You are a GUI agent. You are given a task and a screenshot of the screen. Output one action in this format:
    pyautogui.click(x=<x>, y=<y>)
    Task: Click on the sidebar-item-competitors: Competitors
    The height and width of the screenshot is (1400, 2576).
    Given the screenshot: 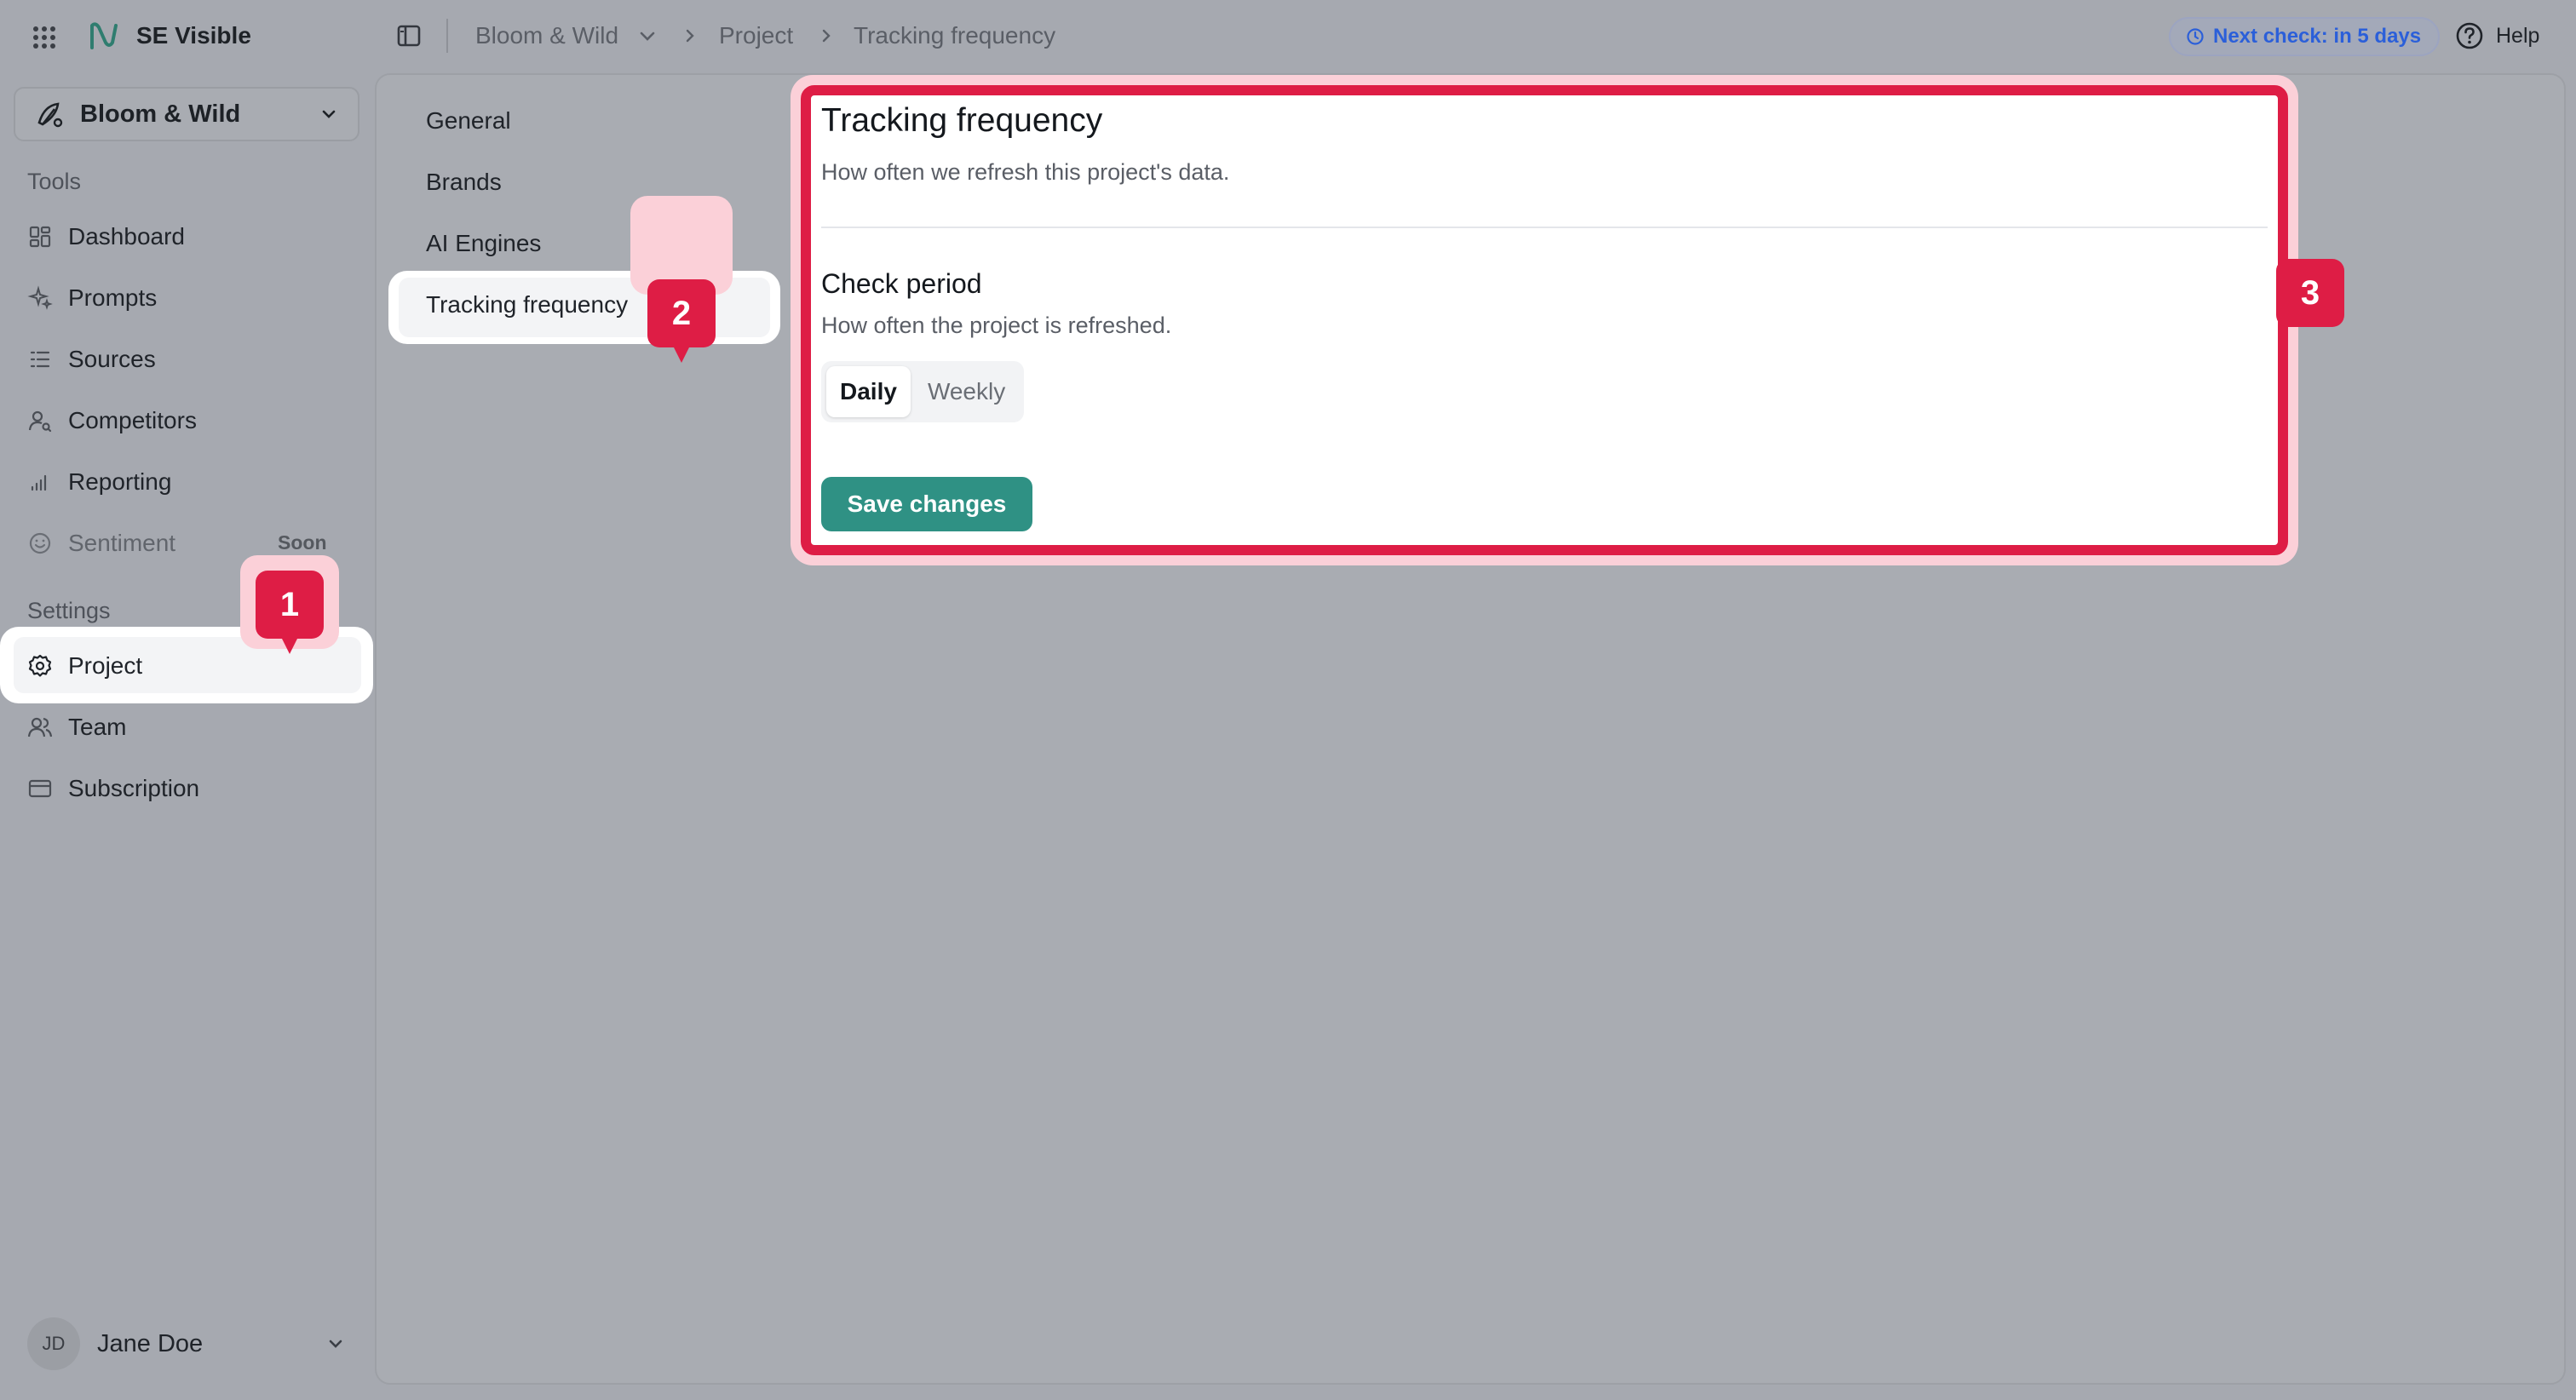 What is the action you would take?
    pyautogui.click(x=112, y=420)
    